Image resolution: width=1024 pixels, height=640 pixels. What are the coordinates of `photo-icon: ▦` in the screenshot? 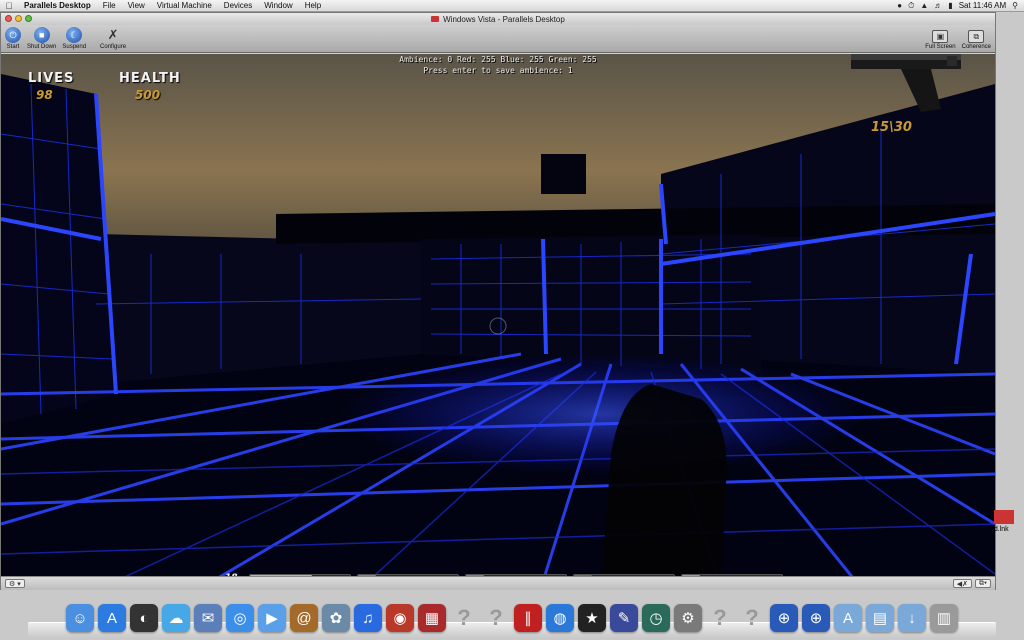 It's located at (432, 618).